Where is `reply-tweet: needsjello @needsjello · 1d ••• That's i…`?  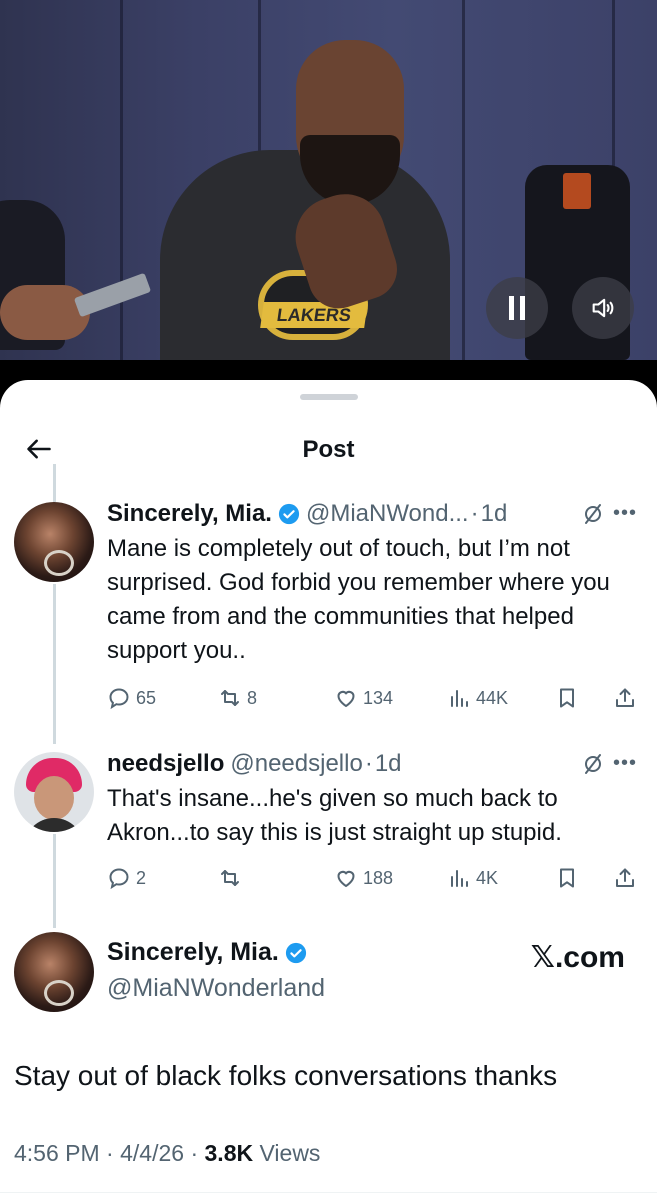 reply-tweet: needsjello @needsjello · 1d ••• That's i… is located at coordinates (372, 799).